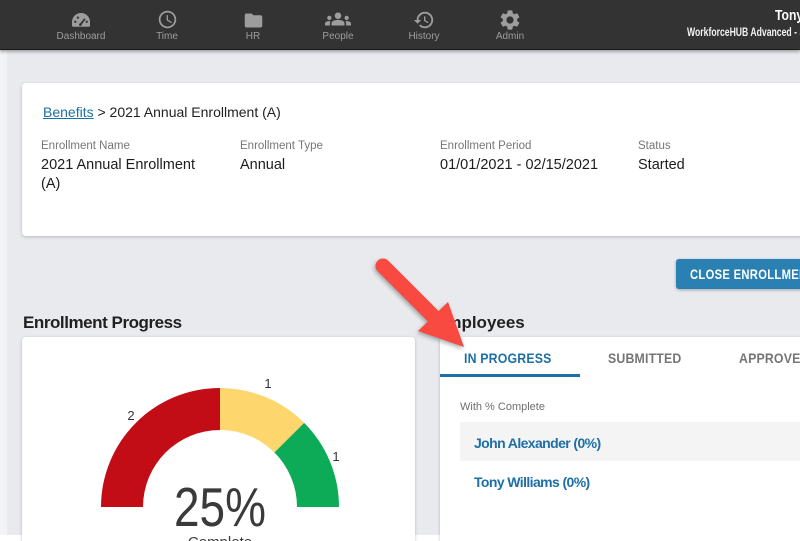 This screenshot has height=541, width=800. What do you see at coordinates (220, 507) in the screenshot?
I see `svg-text: 25%` at bounding box center [220, 507].